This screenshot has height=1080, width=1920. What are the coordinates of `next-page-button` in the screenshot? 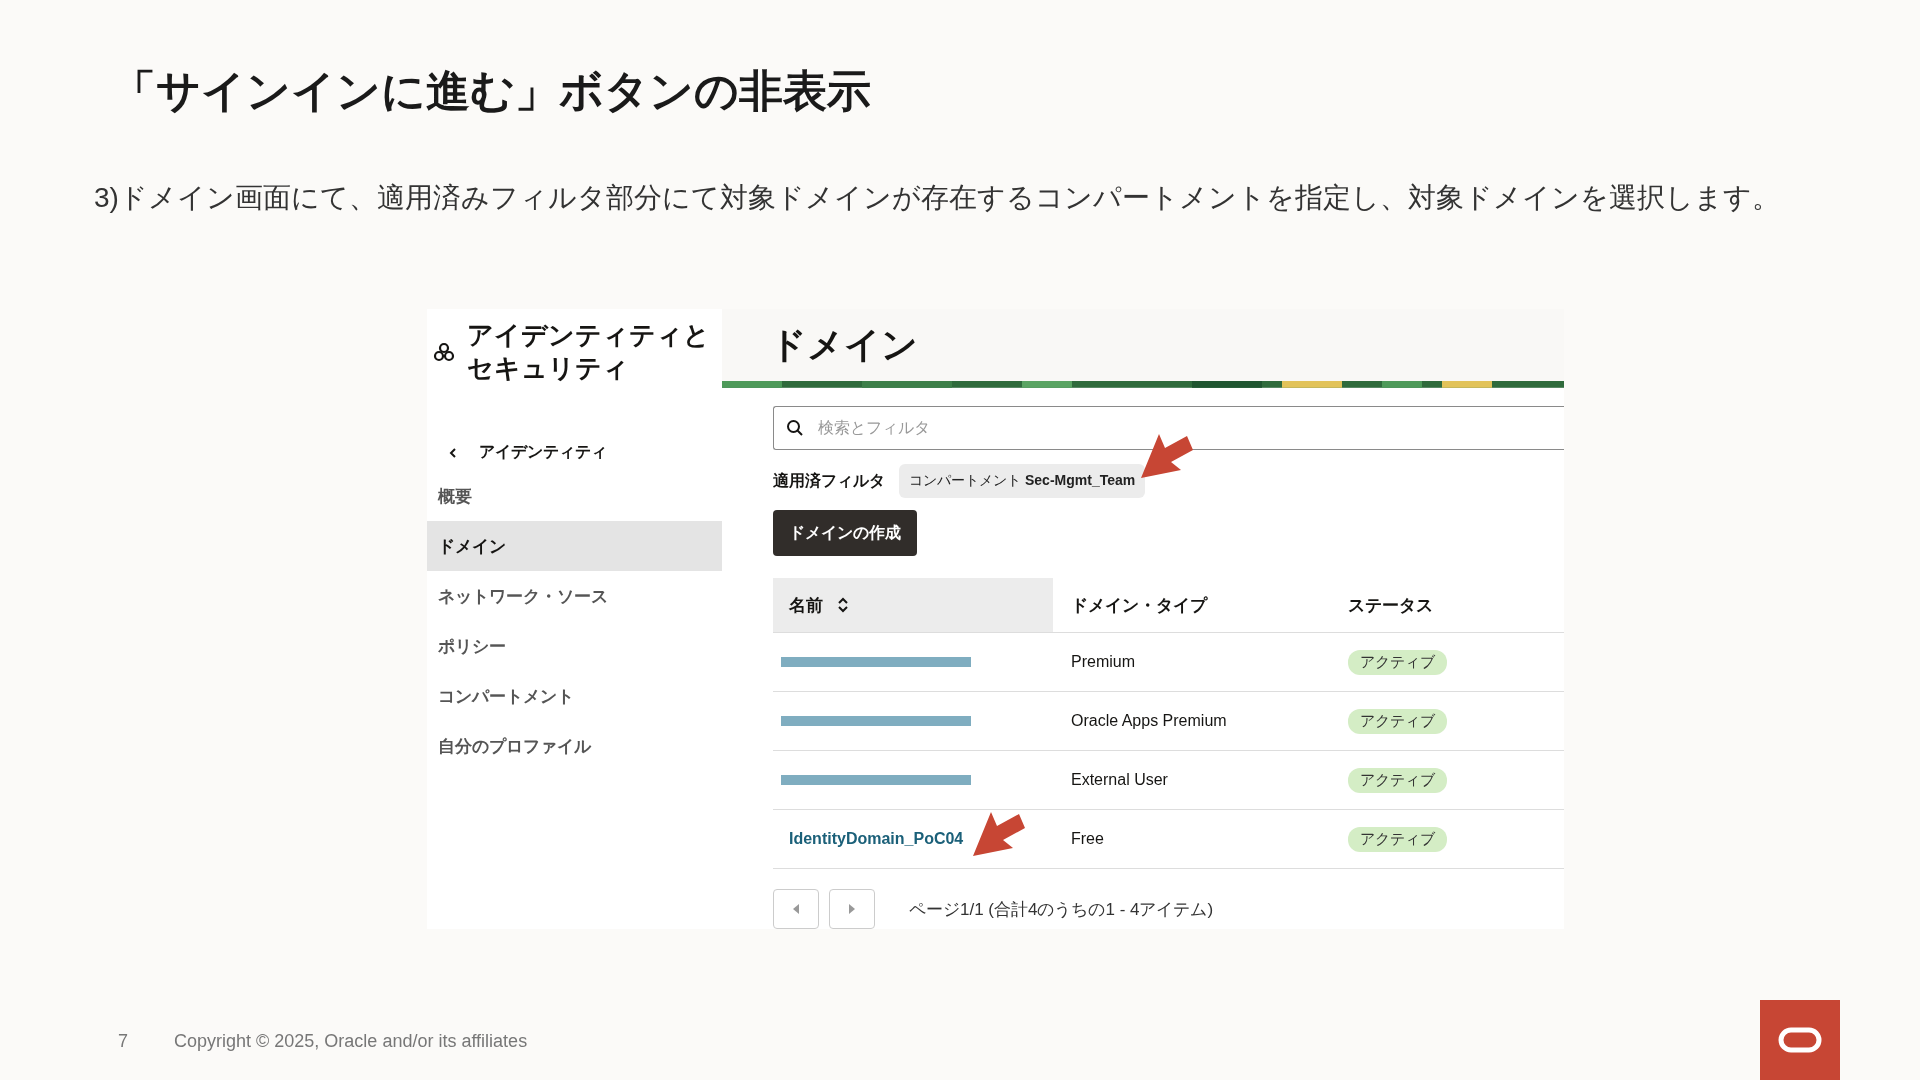 It's located at (852, 909).